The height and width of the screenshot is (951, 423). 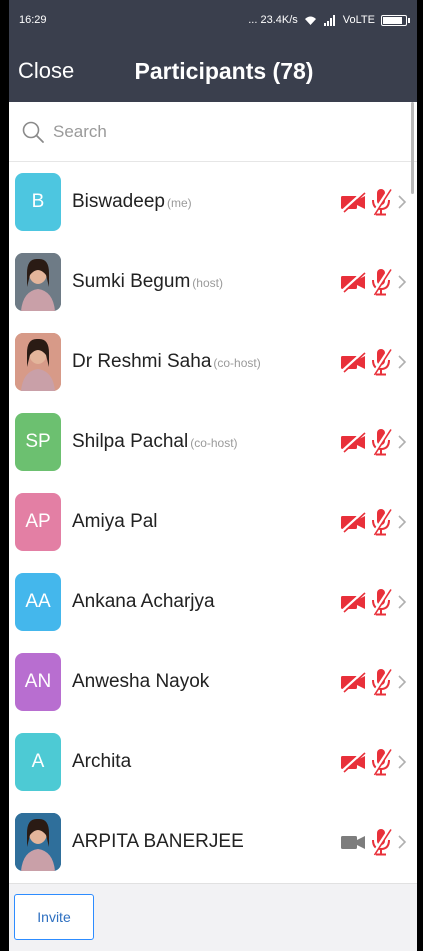 What do you see at coordinates (143, 601) in the screenshot?
I see `participant-name: Ankana Acharjya` at bounding box center [143, 601].